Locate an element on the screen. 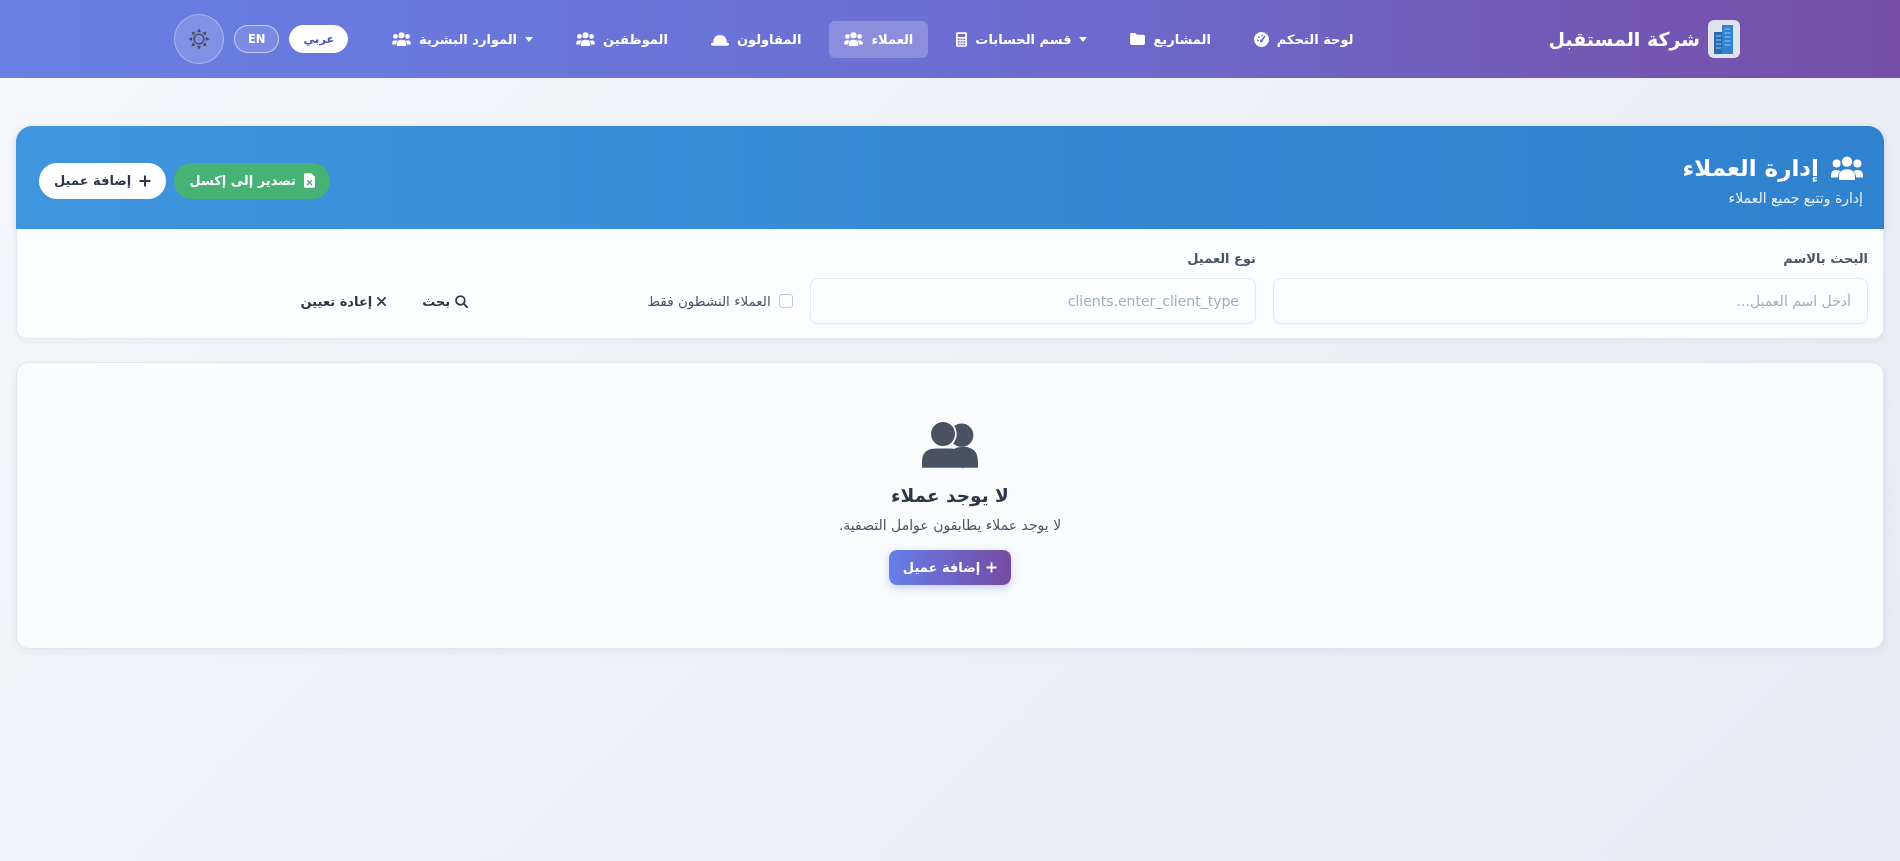 The width and height of the screenshot is (1900, 861). empty-state-message: لا يوجد عملاء يطابقون عوامل التصفية. is located at coordinates (950, 525).